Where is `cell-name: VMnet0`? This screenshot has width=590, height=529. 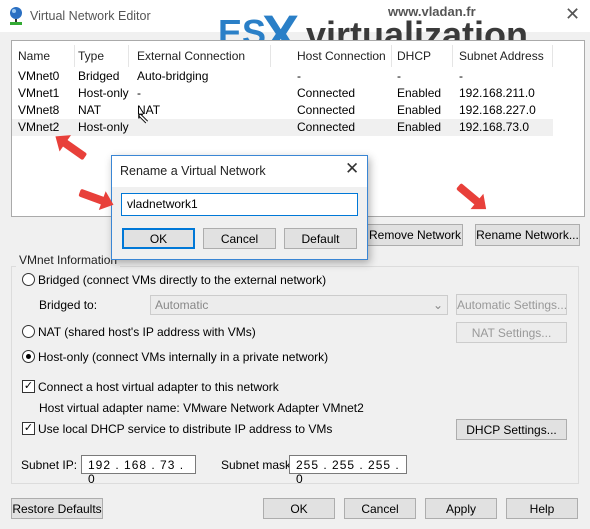 cell-name: VMnet0 is located at coordinates (39, 76).